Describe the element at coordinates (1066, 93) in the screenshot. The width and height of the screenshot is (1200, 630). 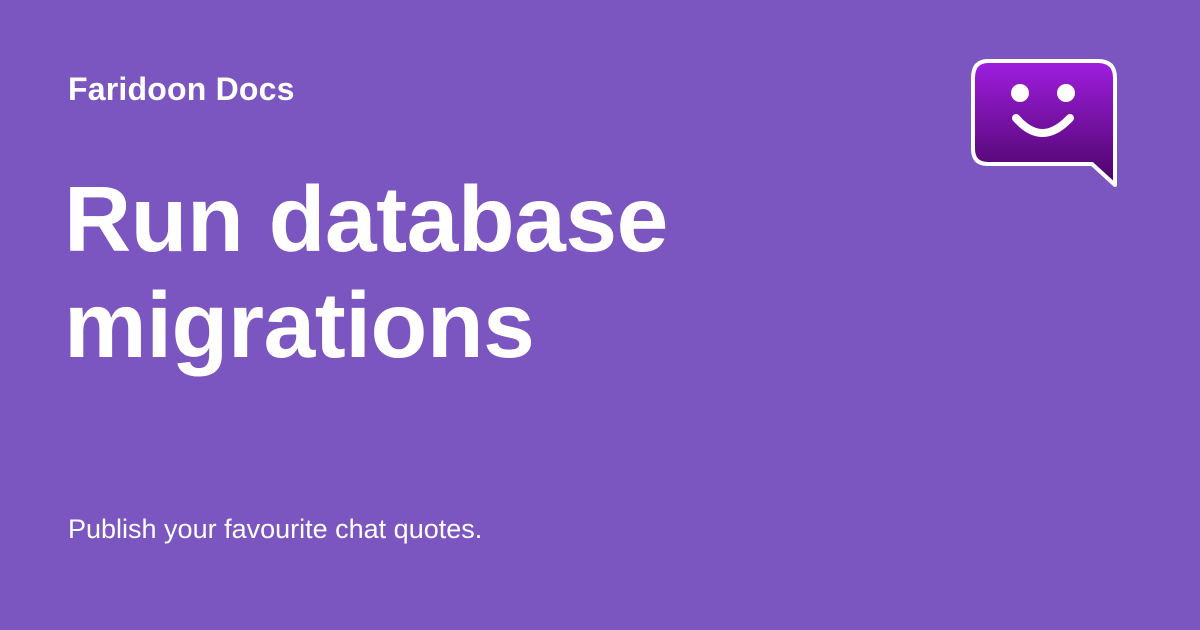
I see `smiley-right-eye` at that location.